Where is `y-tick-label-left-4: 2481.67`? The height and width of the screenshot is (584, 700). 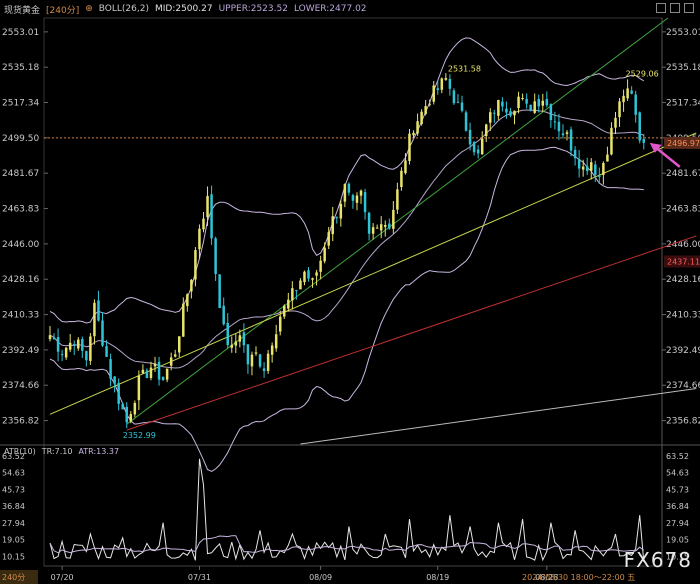
y-tick-label-left-4: 2481.67 is located at coordinates (20, 174).